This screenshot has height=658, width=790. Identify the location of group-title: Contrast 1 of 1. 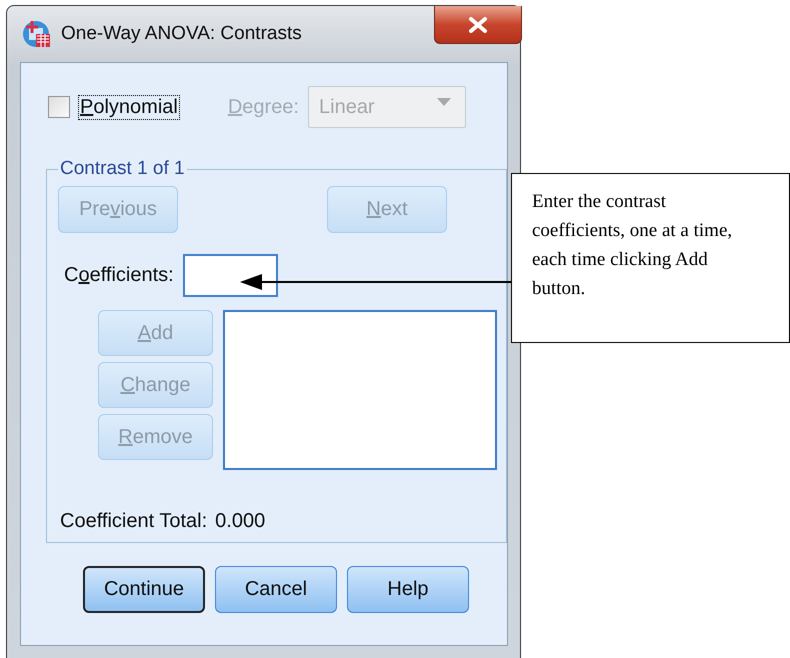
(122, 169).